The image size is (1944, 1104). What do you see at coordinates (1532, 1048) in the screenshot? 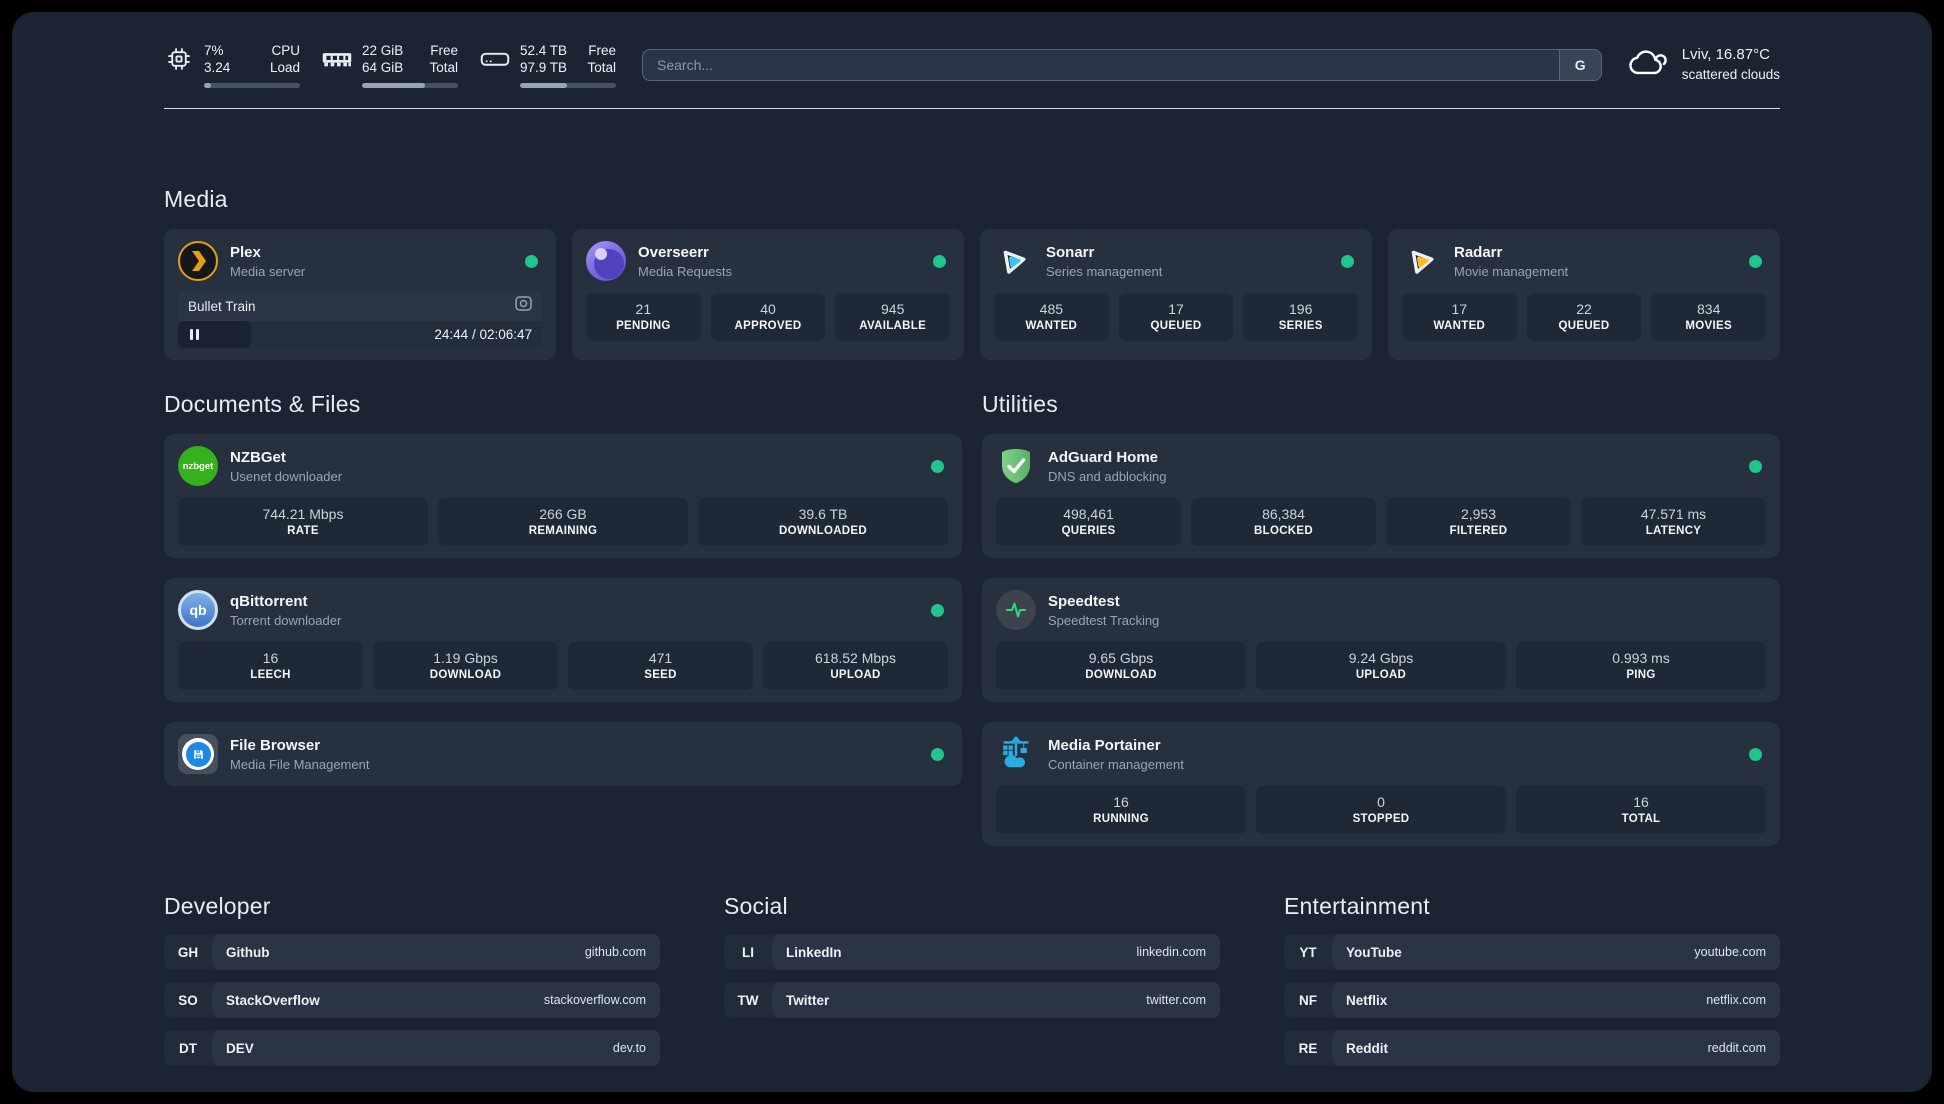
I see `bookmark-reddit: RE Reddit reddit.com` at bounding box center [1532, 1048].